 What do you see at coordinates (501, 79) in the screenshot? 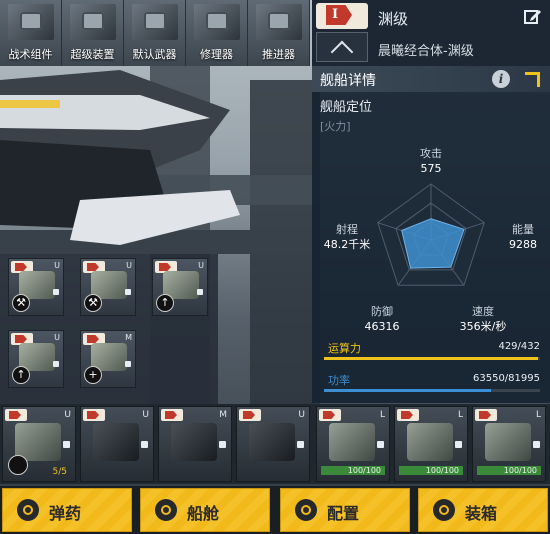
I see `info-icon: i` at bounding box center [501, 79].